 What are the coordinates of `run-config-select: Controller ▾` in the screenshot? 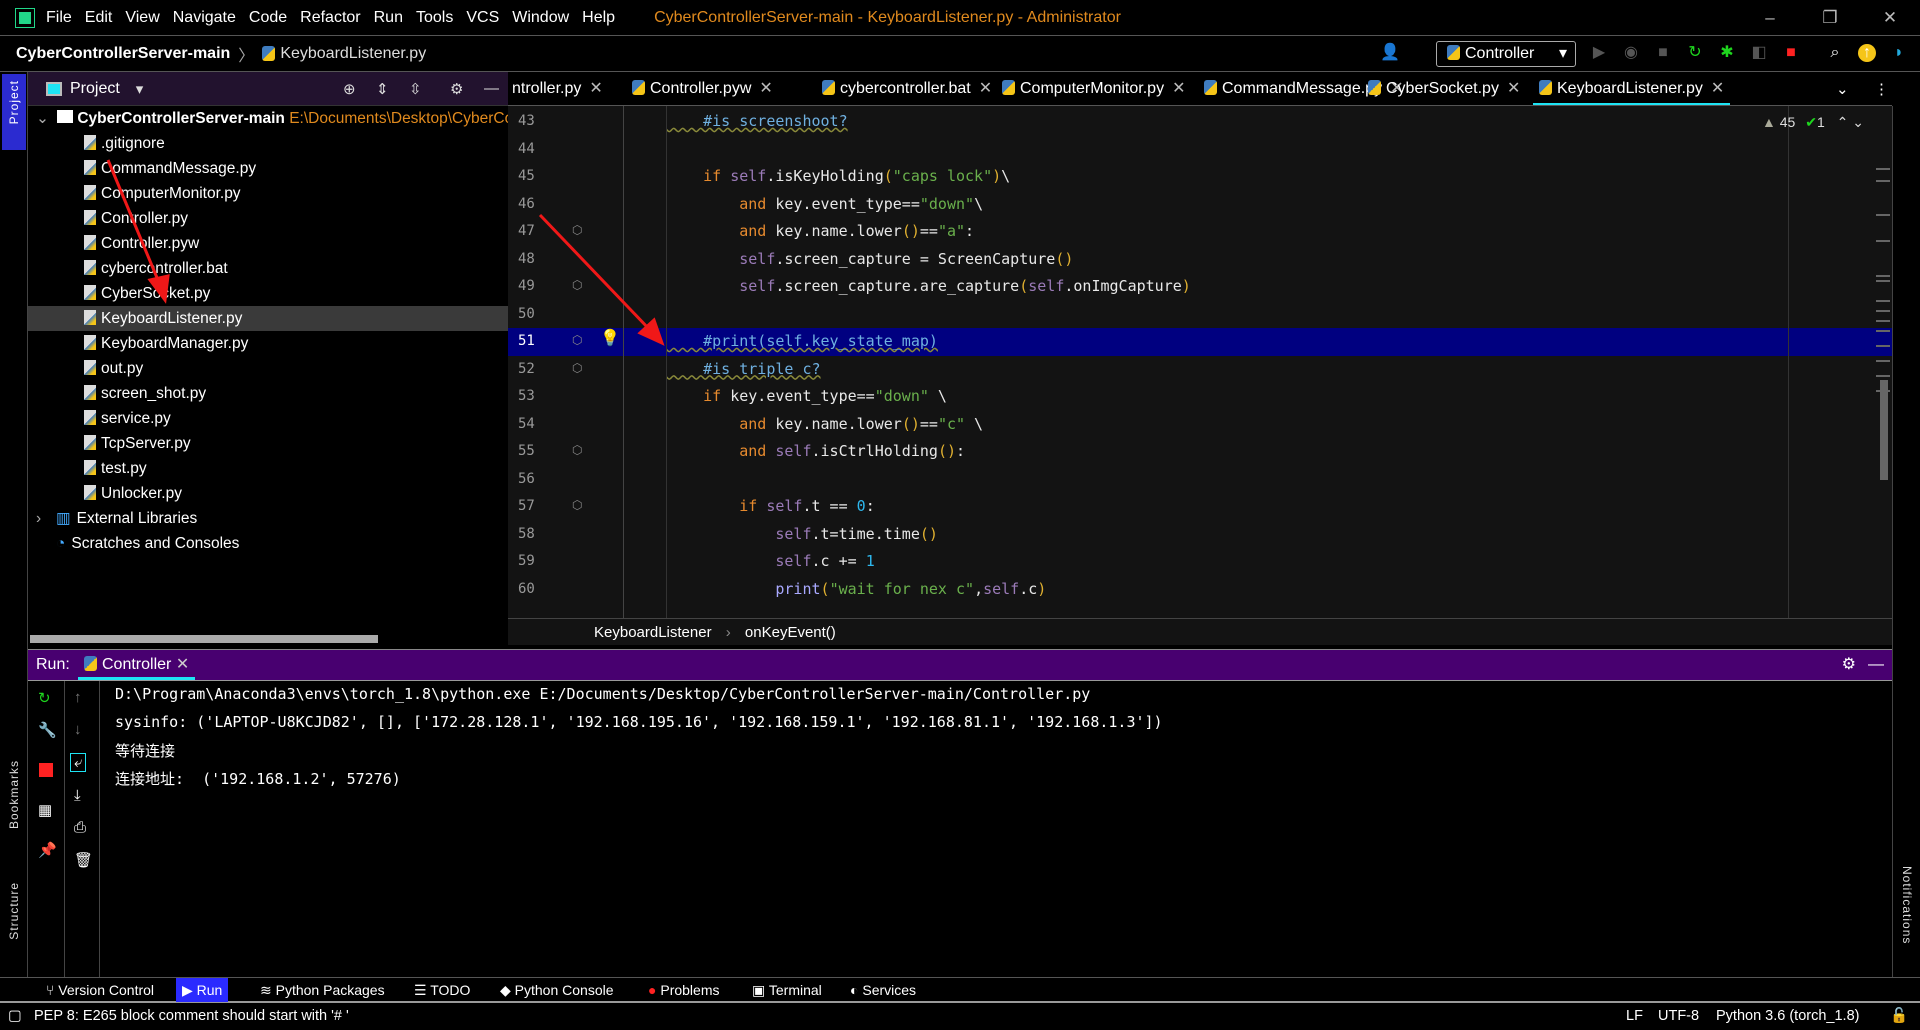 It's located at (1506, 54).